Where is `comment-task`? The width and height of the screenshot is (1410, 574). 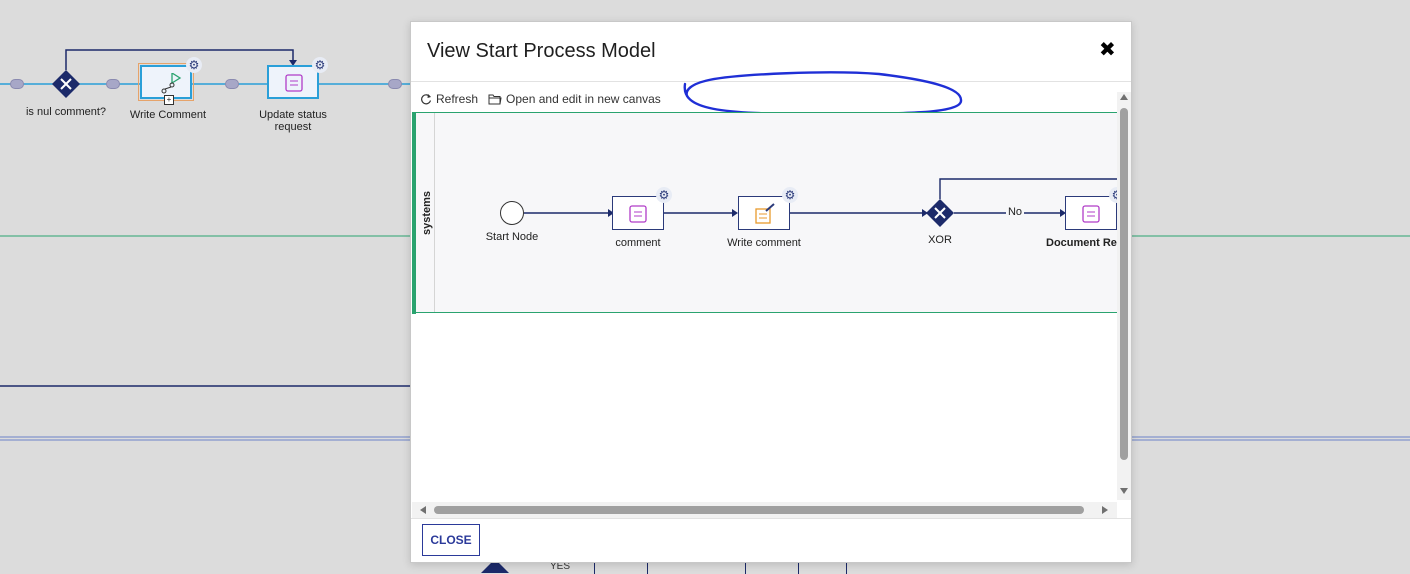
comment-task is located at coordinates (638, 213).